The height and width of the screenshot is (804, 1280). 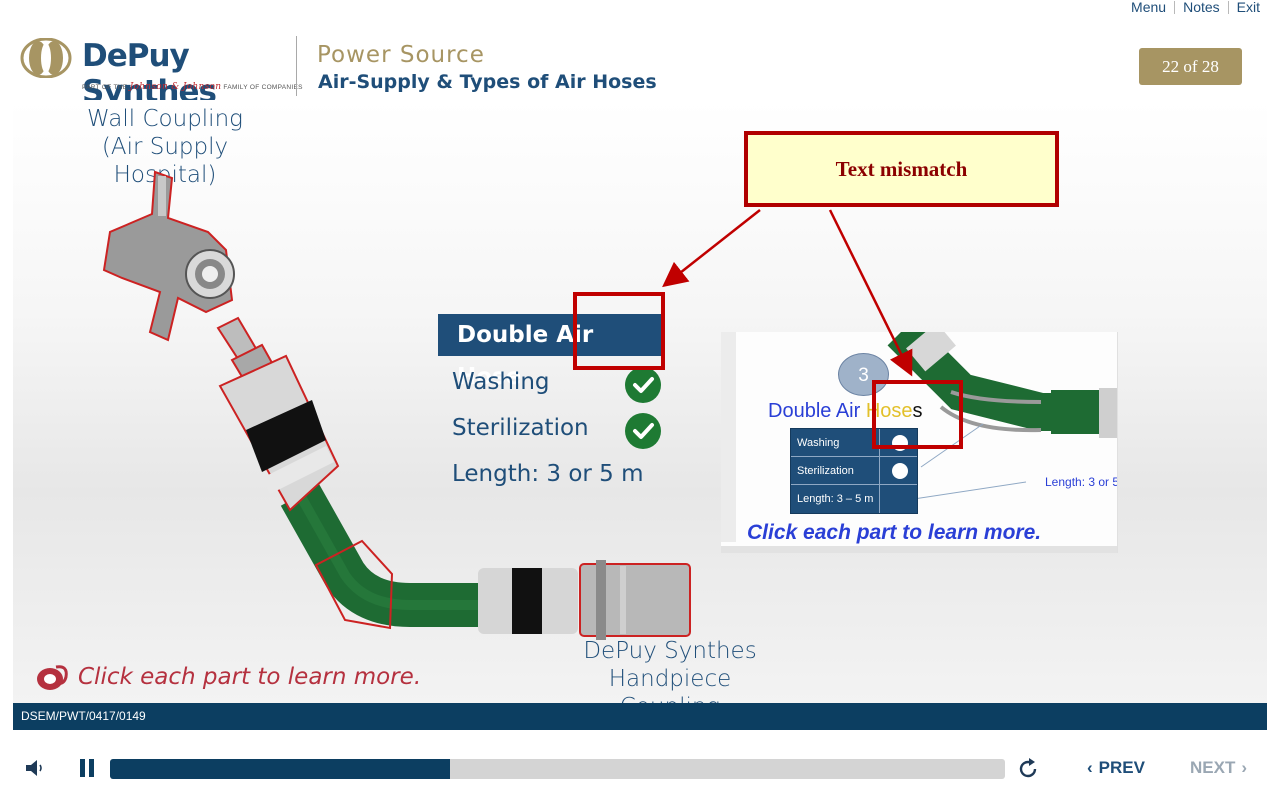 What do you see at coordinates (83, 716) in the screenshot?
I see `document-code: DSEM/PWT/0417/0149` at bounding box center [83, 716].